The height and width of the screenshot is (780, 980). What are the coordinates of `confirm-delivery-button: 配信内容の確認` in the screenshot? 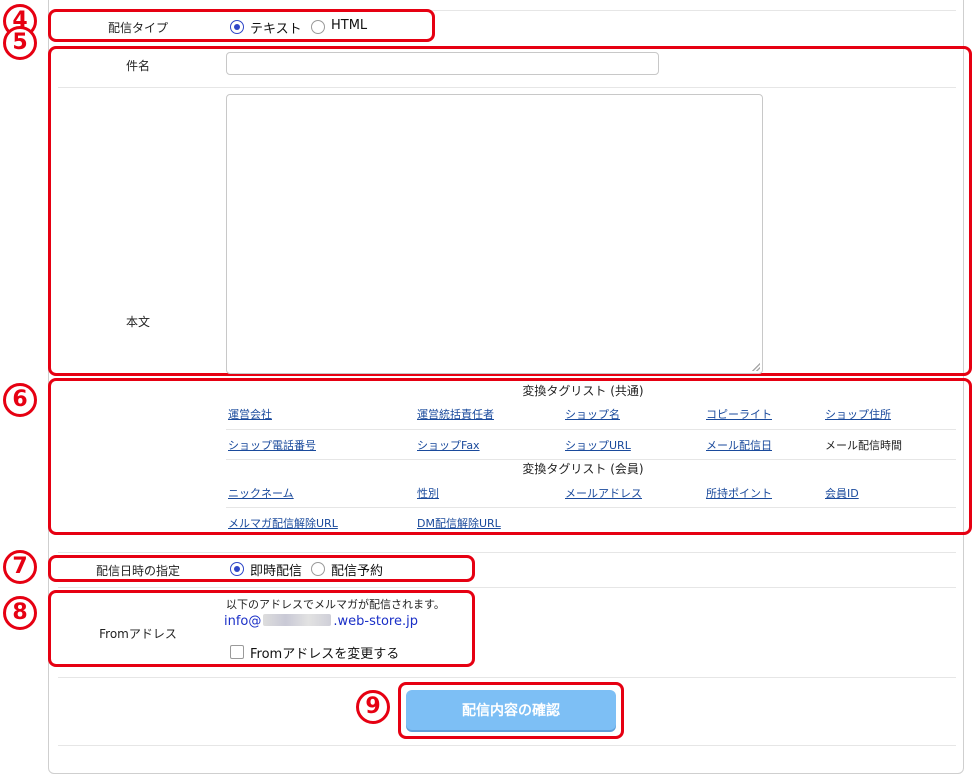 It's located at (511, 710).